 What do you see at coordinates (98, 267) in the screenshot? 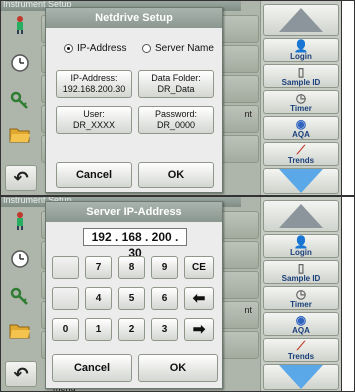
I see `key-7: 7` at bounding box center [98, 267].